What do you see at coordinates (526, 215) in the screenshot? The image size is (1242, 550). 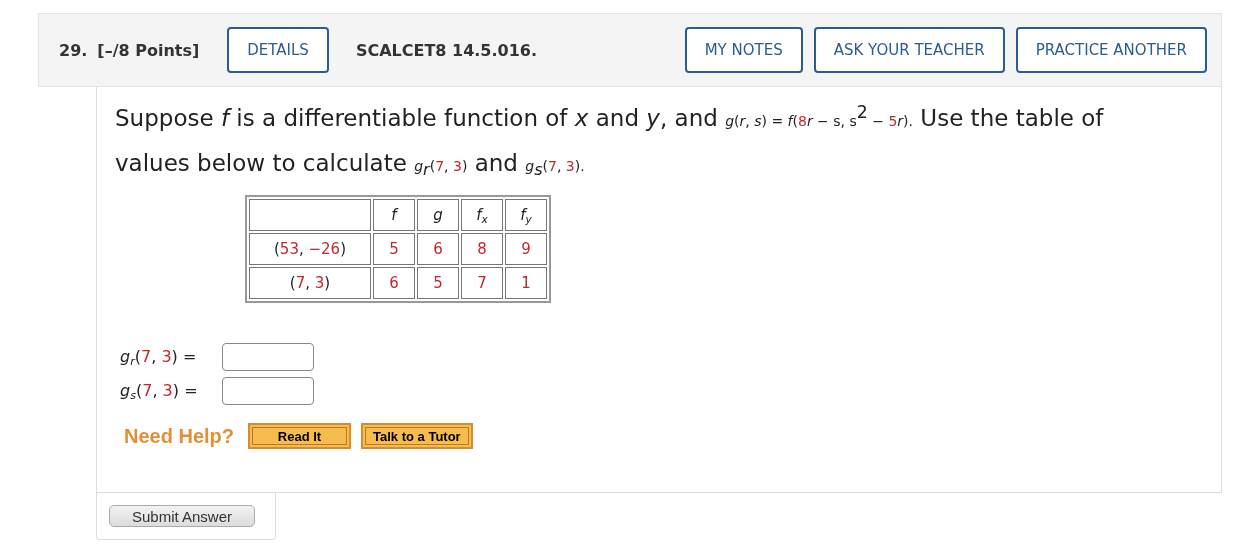 I see `column-header: f$_{y}$` at bounding box center [526, 215].